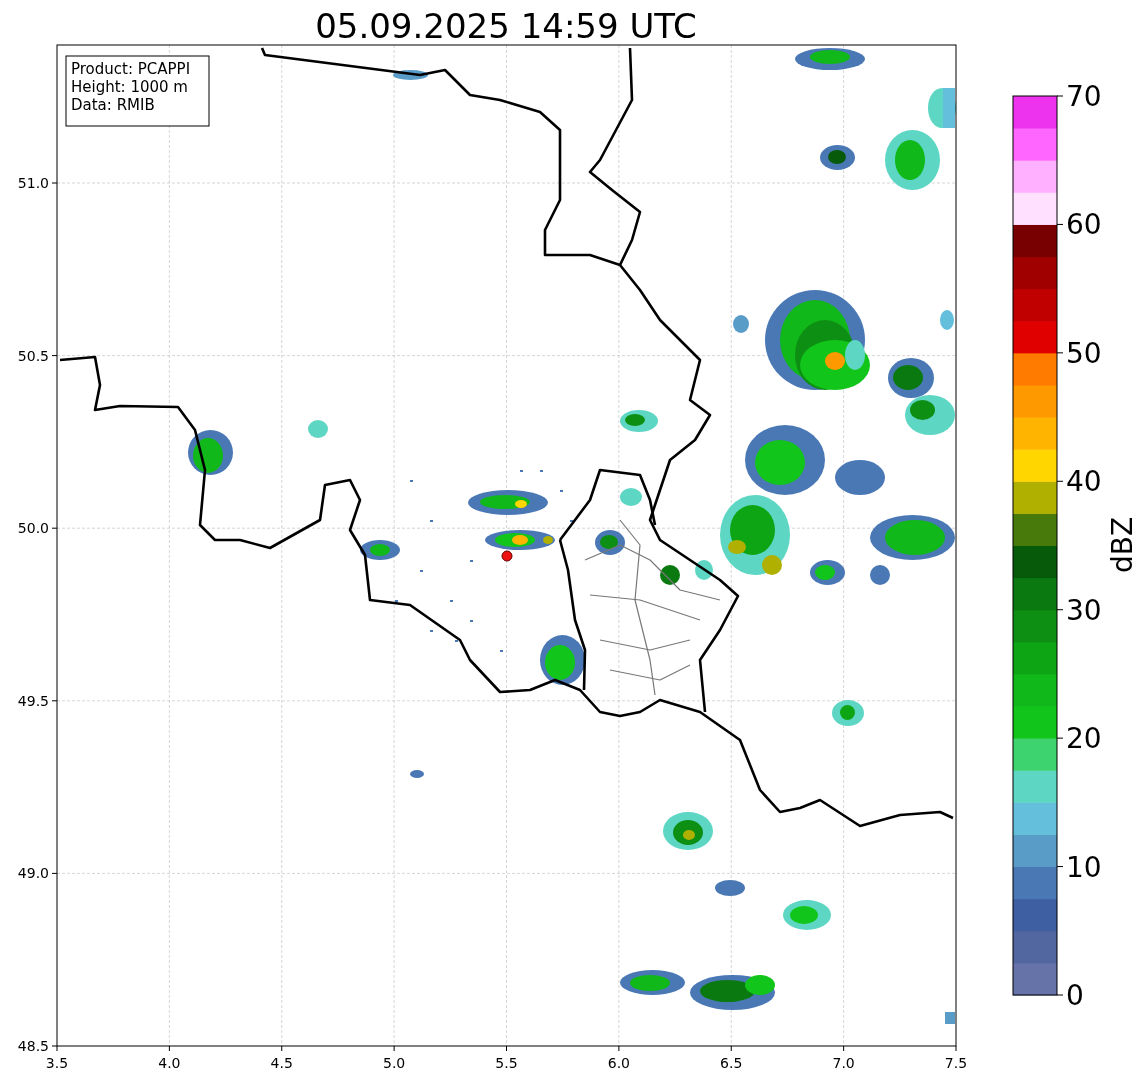 The width and height of the screenshot is (1145, 1084). What do you see at coordinates (1084, 482) in the screenshot?
I see `colorbar-tick-label: 40` at bounding box center [1084, 482].